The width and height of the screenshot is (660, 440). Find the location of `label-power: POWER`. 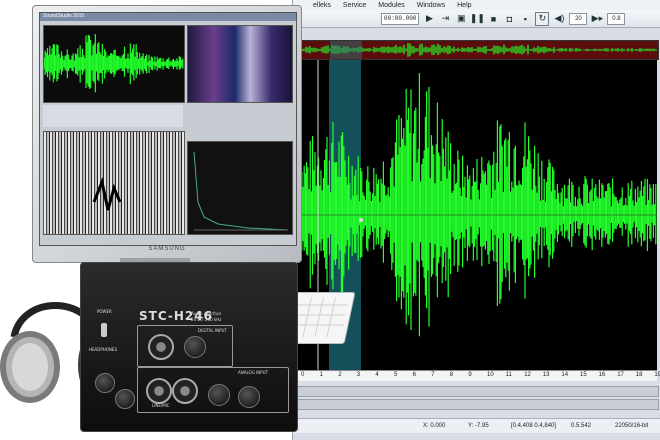

label-power: POWER is located at coordinates (104, 311).